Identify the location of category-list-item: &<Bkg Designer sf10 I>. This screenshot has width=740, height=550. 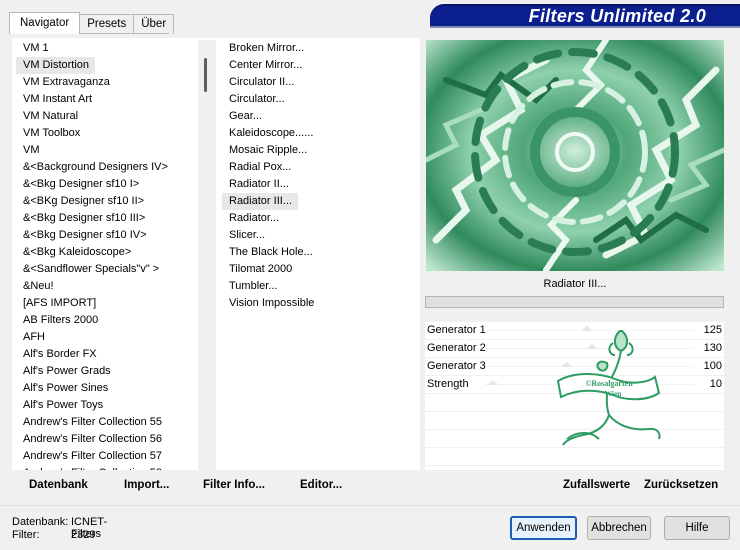
(106, 184).